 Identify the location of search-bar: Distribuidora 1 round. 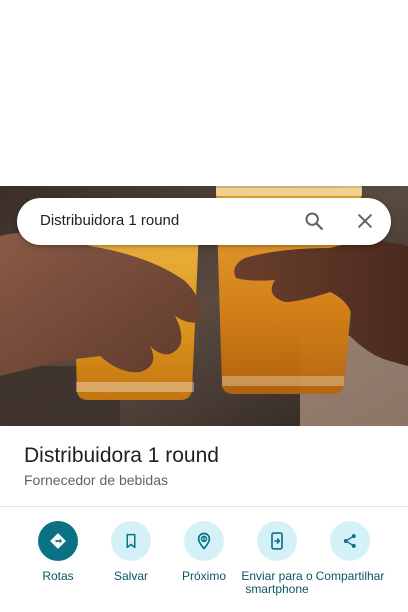
(204, 221).